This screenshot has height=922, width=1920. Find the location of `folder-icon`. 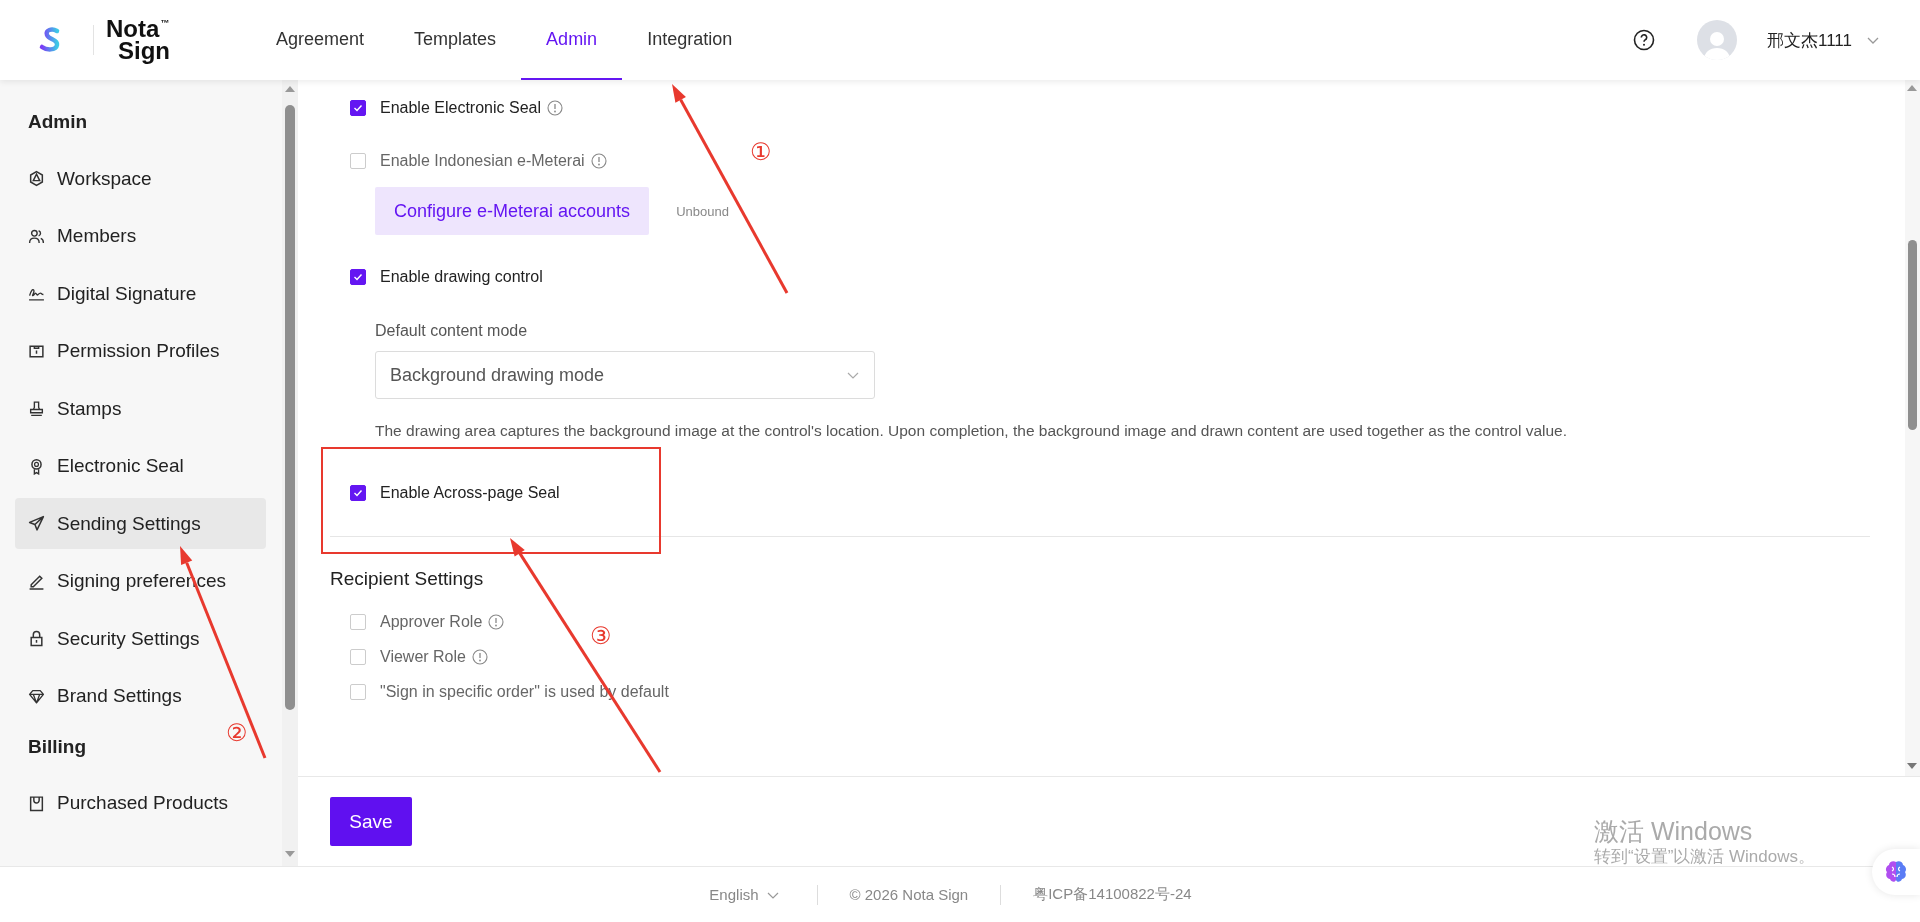

folder-icon is located at coordinates (36, 351).